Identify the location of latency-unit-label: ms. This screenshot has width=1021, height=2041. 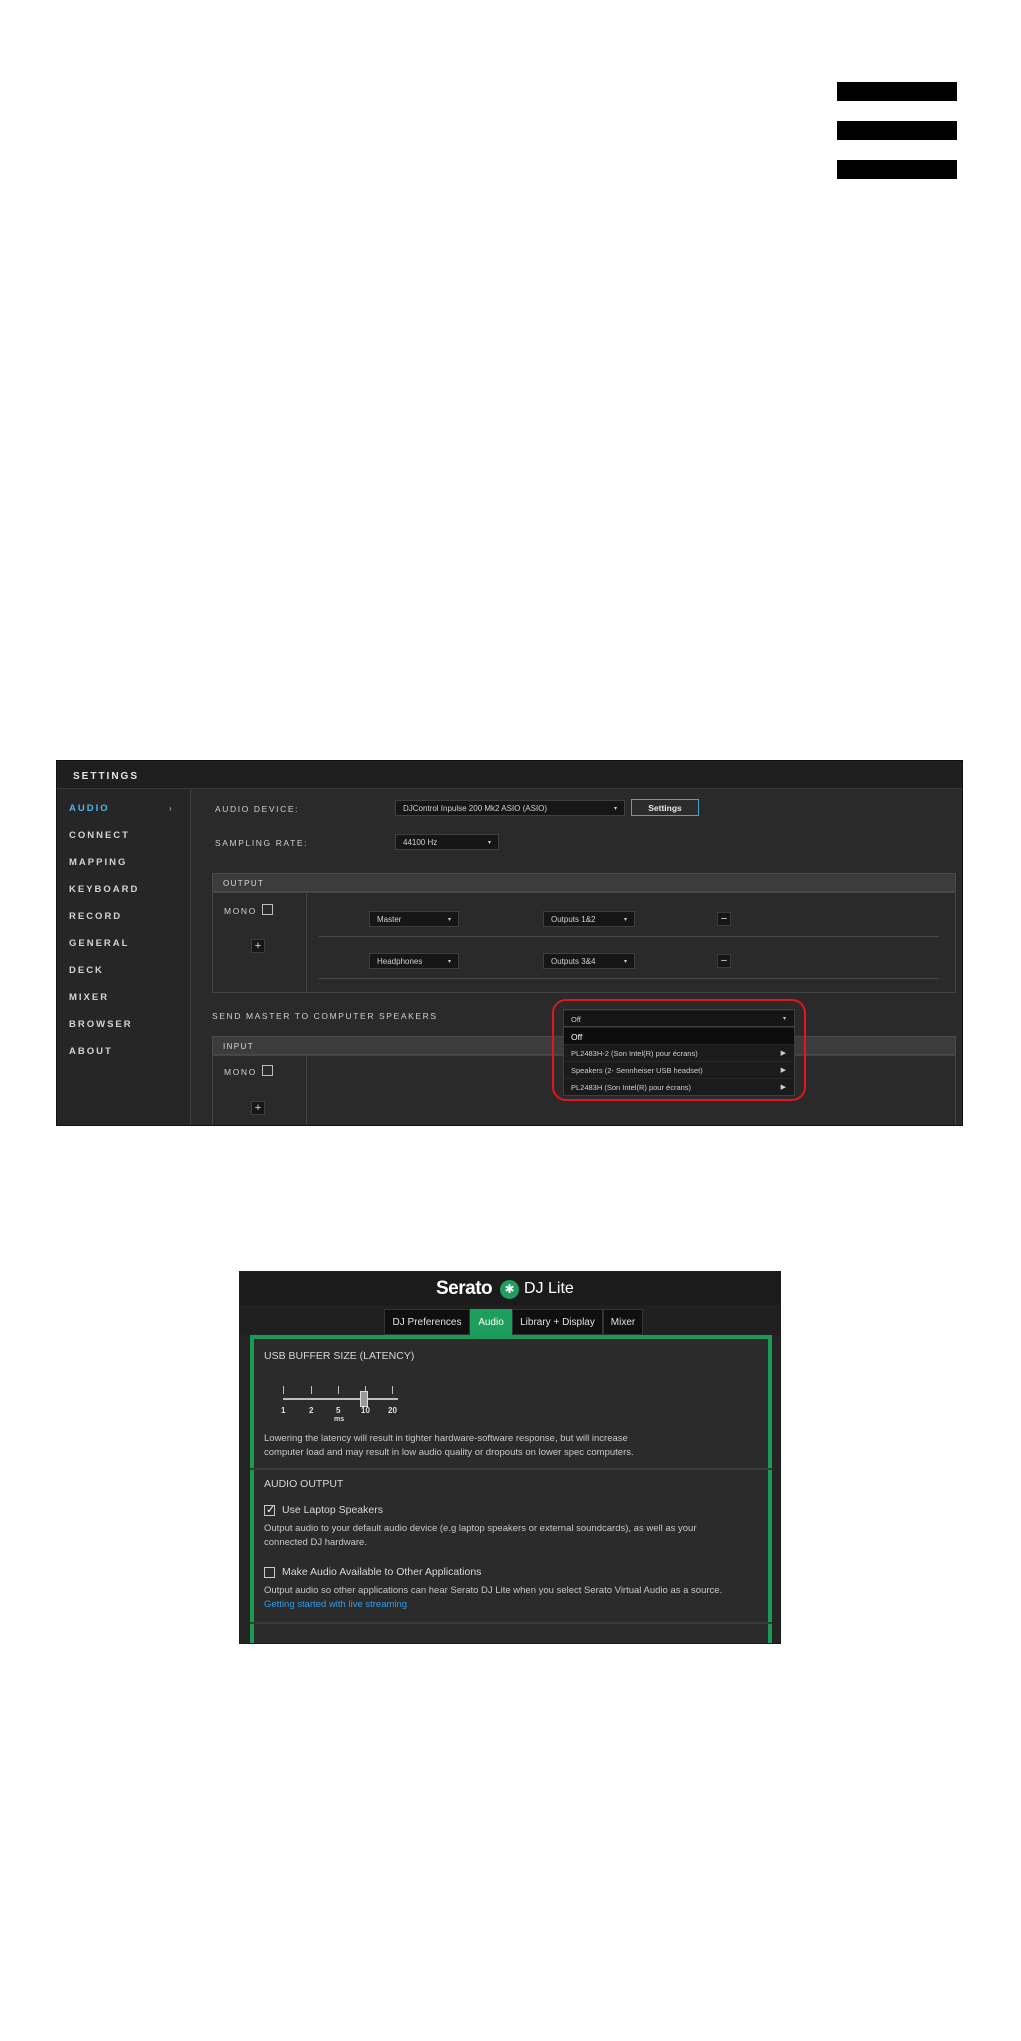
(339, 1419).